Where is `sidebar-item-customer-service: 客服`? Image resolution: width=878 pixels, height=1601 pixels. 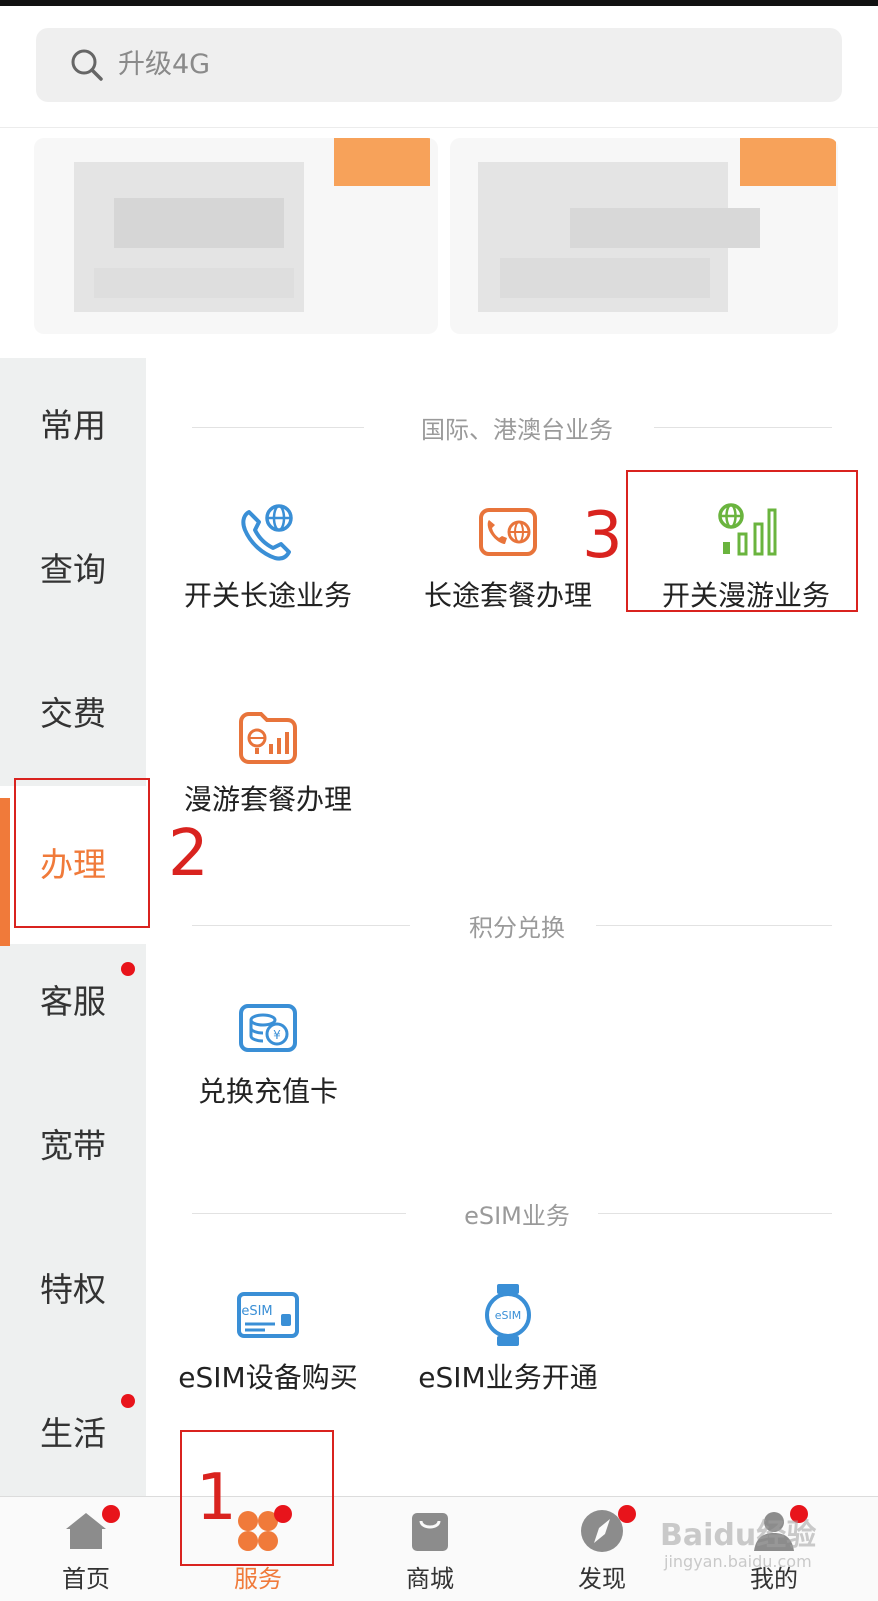
sidebar-item-customer-service: 客服 is located at coordinates (73, 1002).